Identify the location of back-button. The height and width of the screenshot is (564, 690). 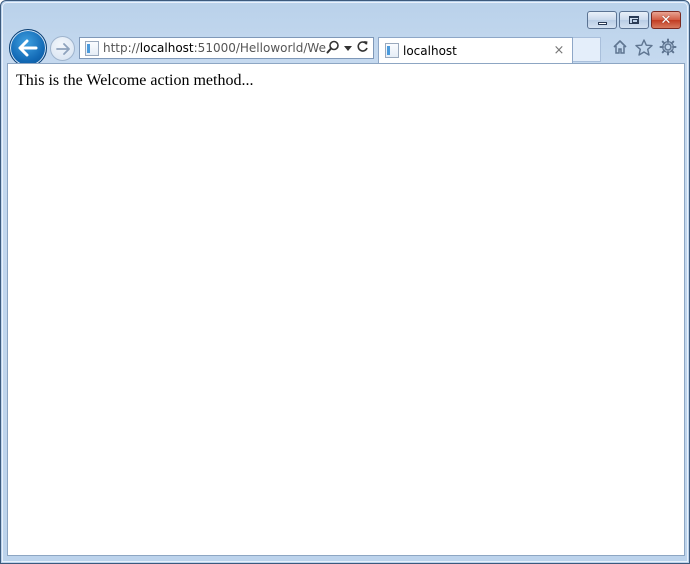
(28, 48).